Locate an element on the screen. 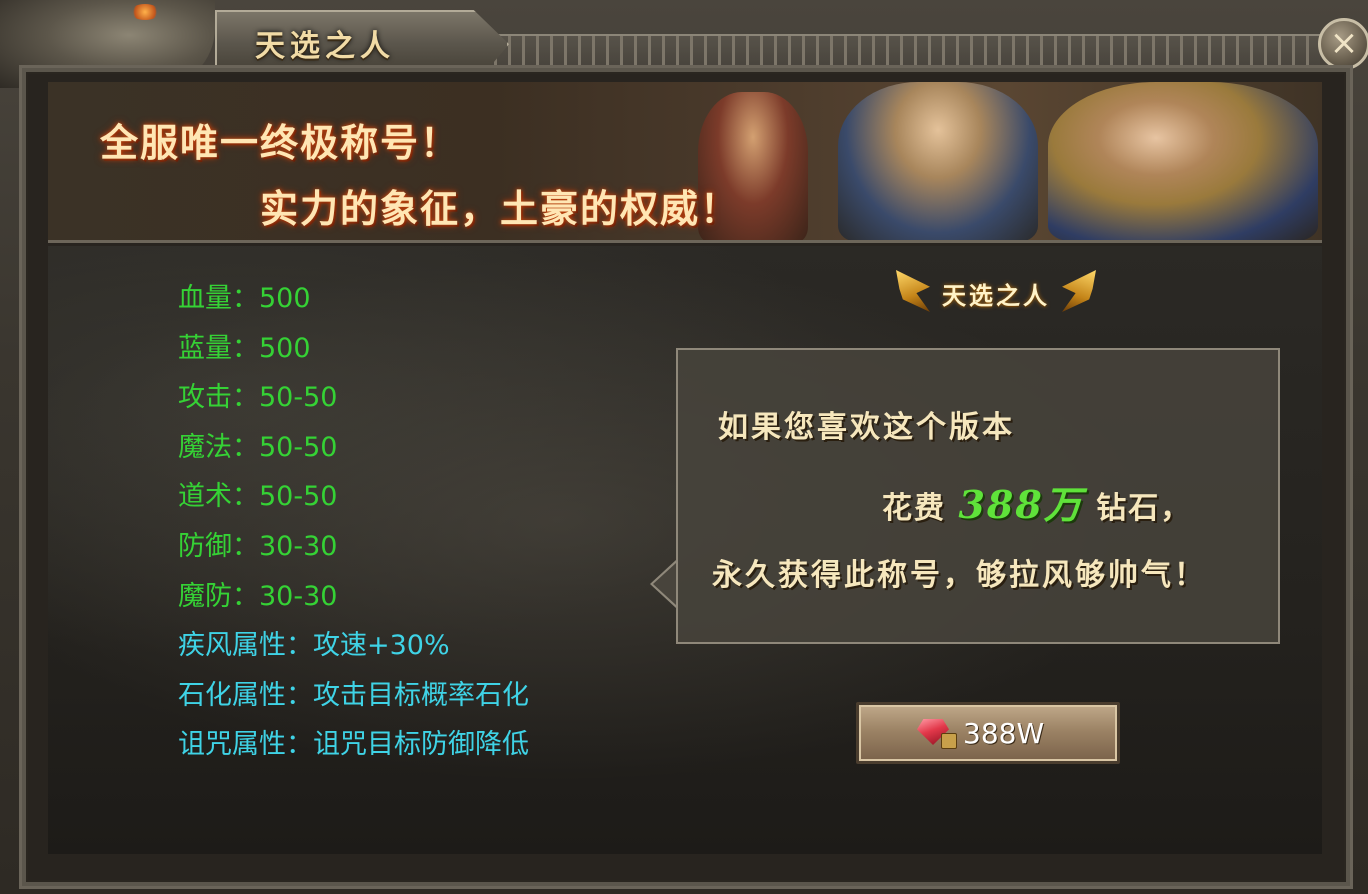  stat-row: 诅咒属性：诅咒目标防御降低 is located at coordinates (353, 745).